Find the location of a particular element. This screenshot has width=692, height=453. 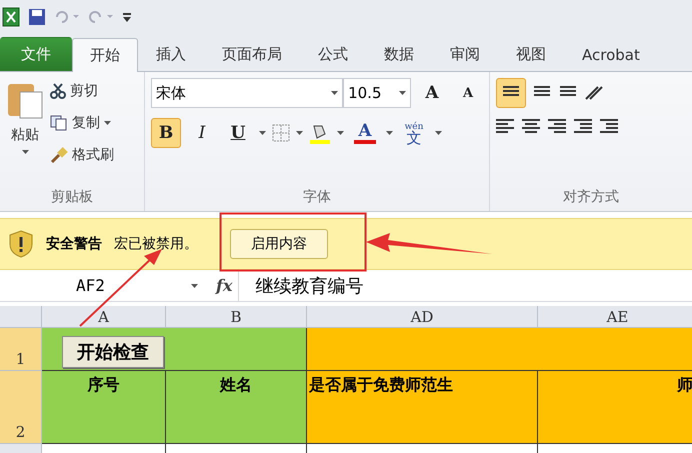

excel-logo-icon is located at coordinates (11, 17).